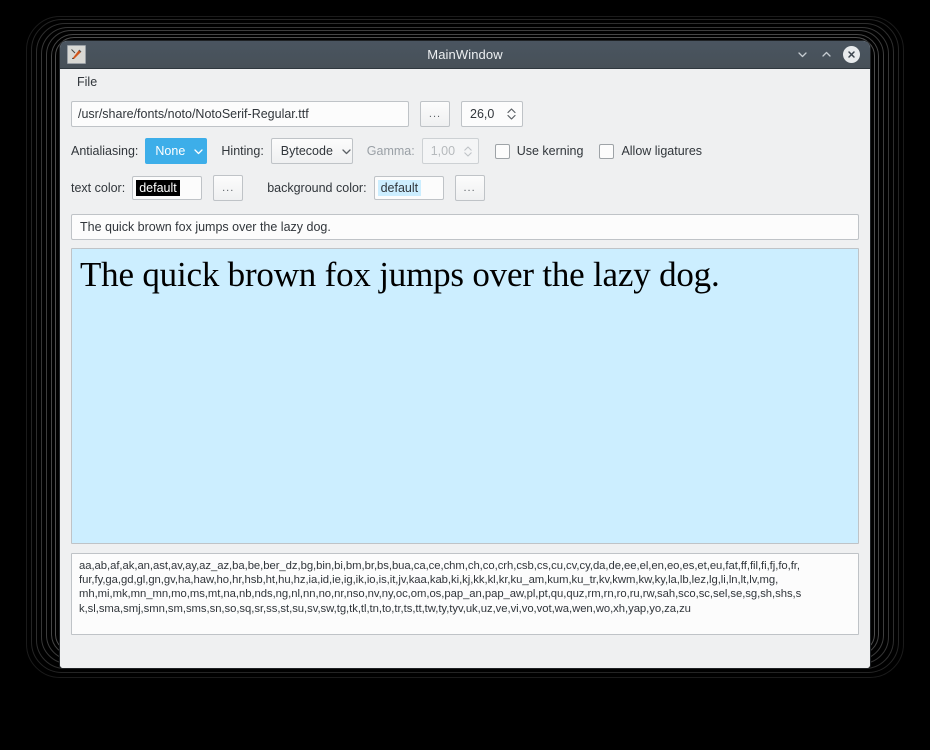  Describe the element at coordinates (87, 82) in the screenshot. I see `menu-item-file: File` at that location.